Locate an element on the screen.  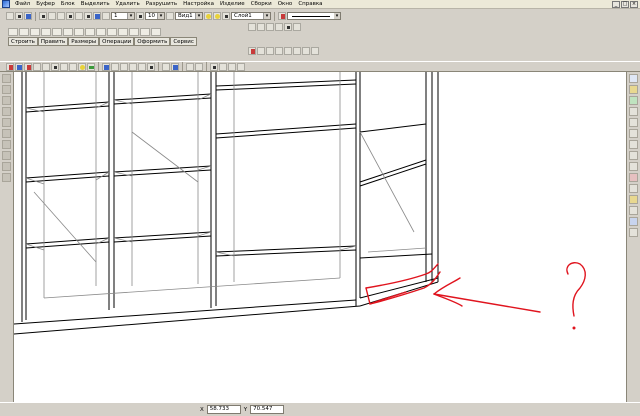
paste-icon is located at coordinates (88, 16).